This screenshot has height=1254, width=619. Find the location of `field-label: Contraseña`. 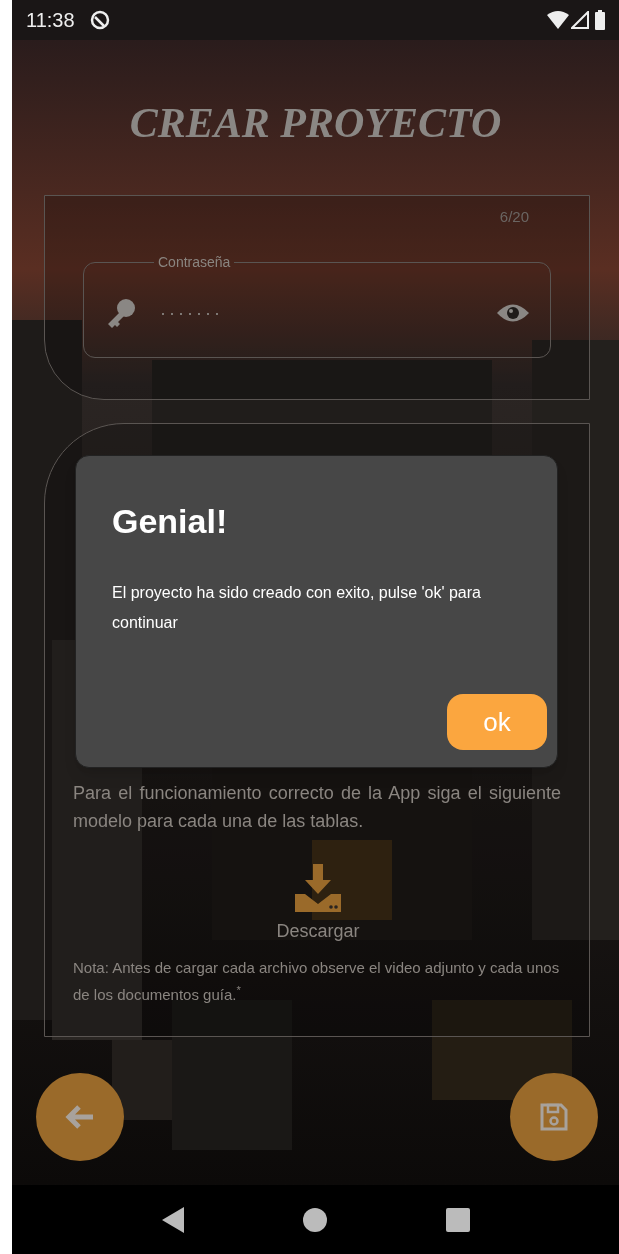

field-label: Contraseña is located at coordinates (194, 262).